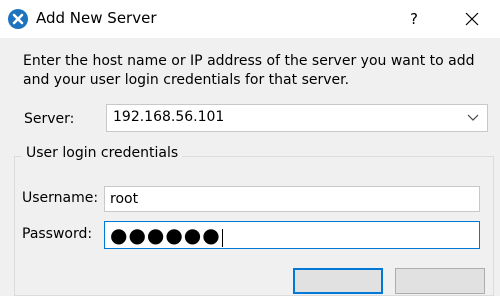  I want to click on password-mask: ●●●●●●, so click(165, 235).